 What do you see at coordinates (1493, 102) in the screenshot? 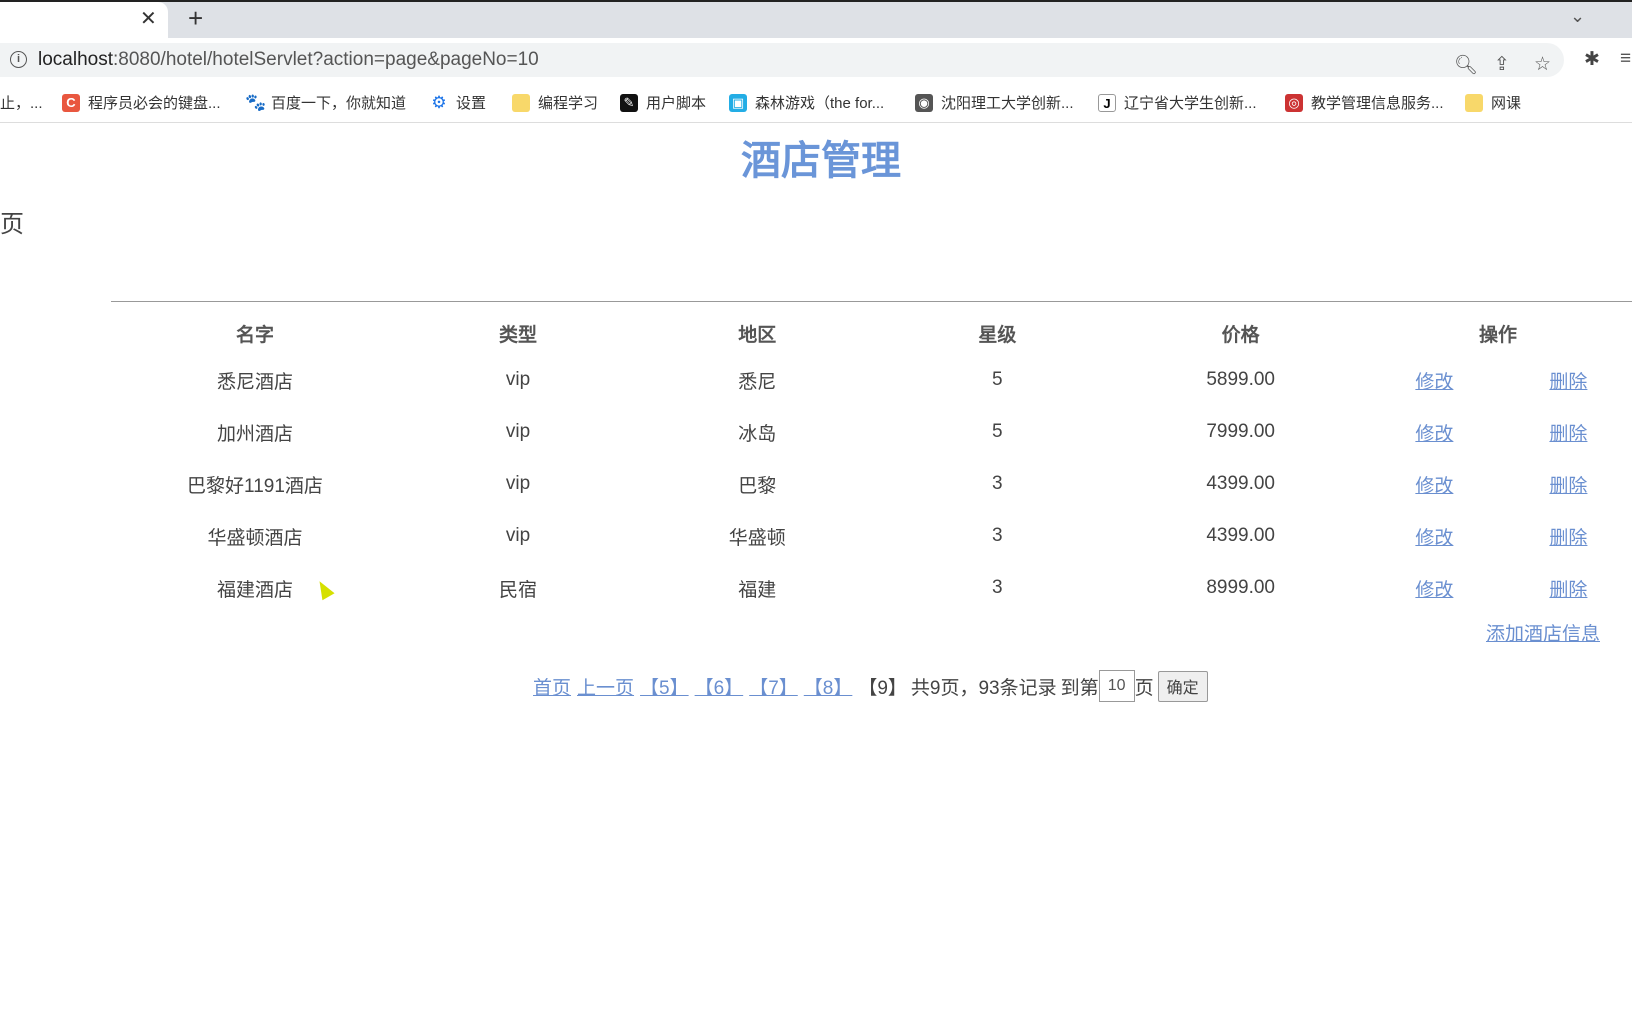
I see `bookmark-item: 网课` at bounding box center [1493, 102].